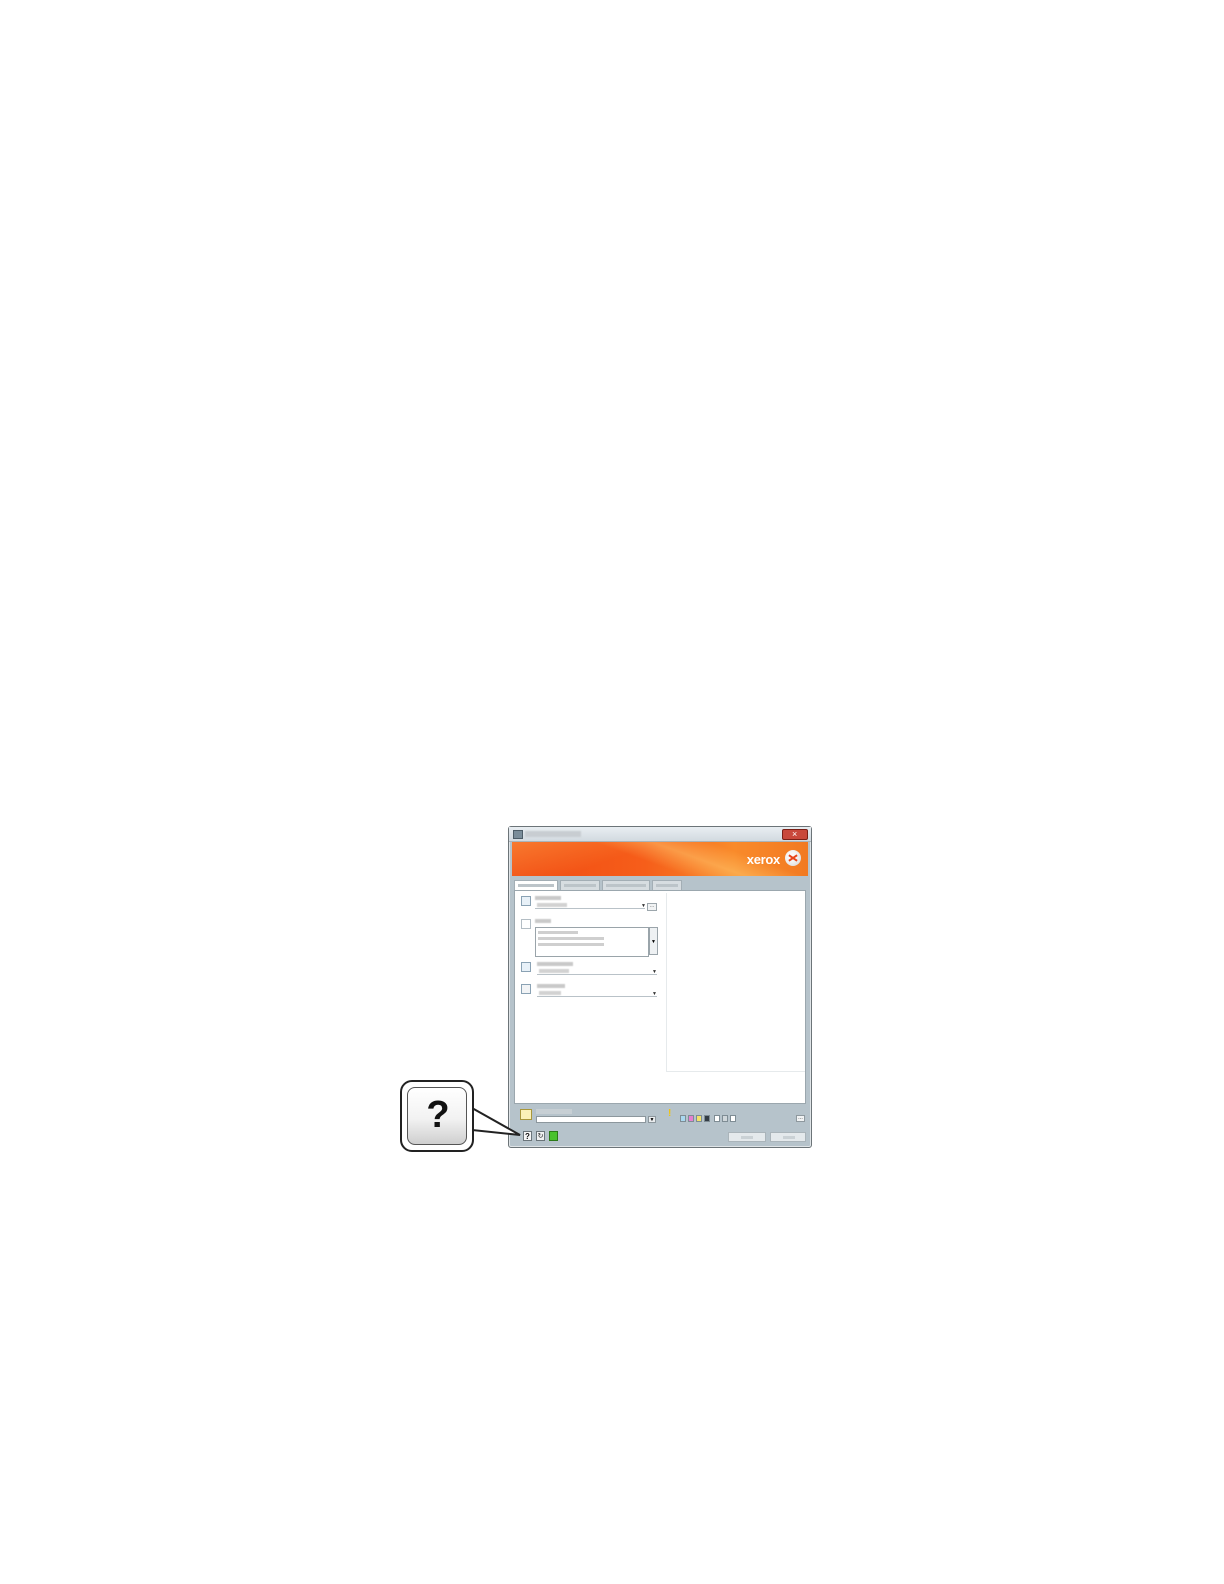 This screenshot has height=1584, width=1224. What do you see at coordinates (553, 1136) in the screenshot?
I see `printer-status-button` at bounding box center [553, 1136].